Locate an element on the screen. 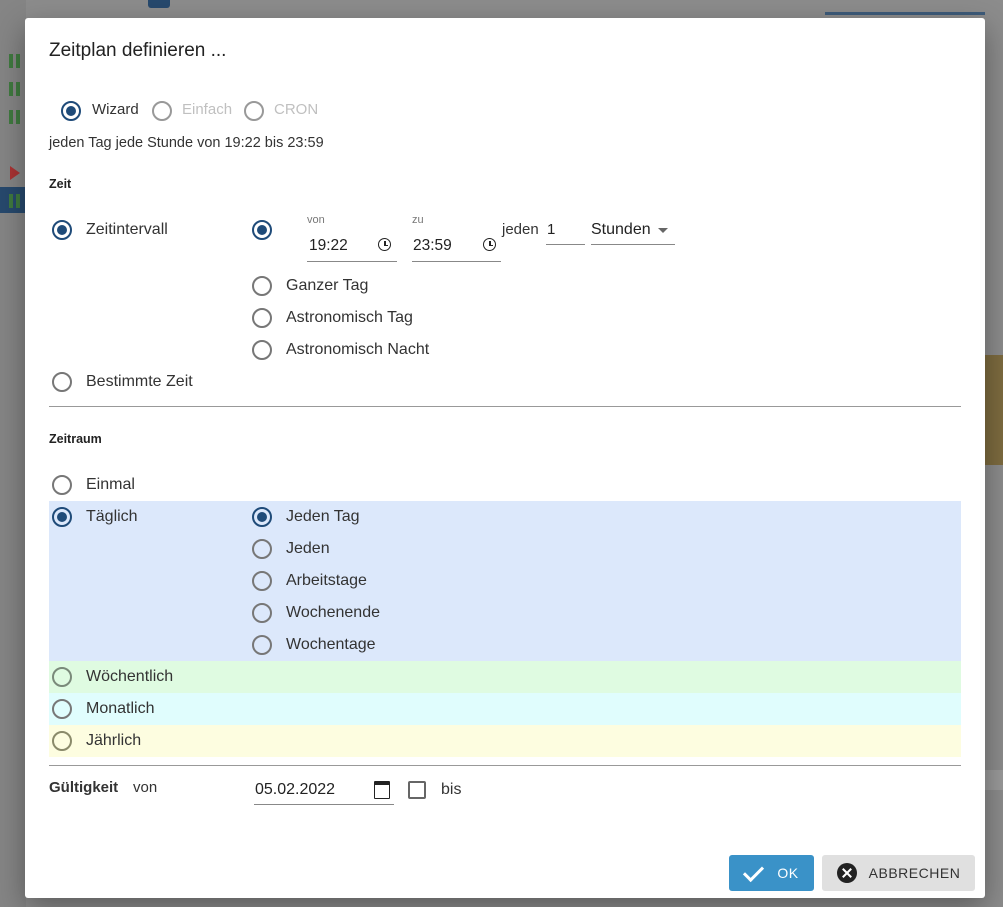 Image resolution: width=1003 pixels, height=907 pixels. period-daily-label: Täglich is located at coordinates (112, 516).